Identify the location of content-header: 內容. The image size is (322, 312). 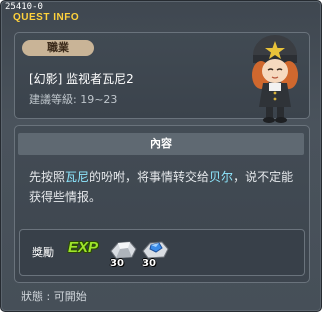
(161, 144).